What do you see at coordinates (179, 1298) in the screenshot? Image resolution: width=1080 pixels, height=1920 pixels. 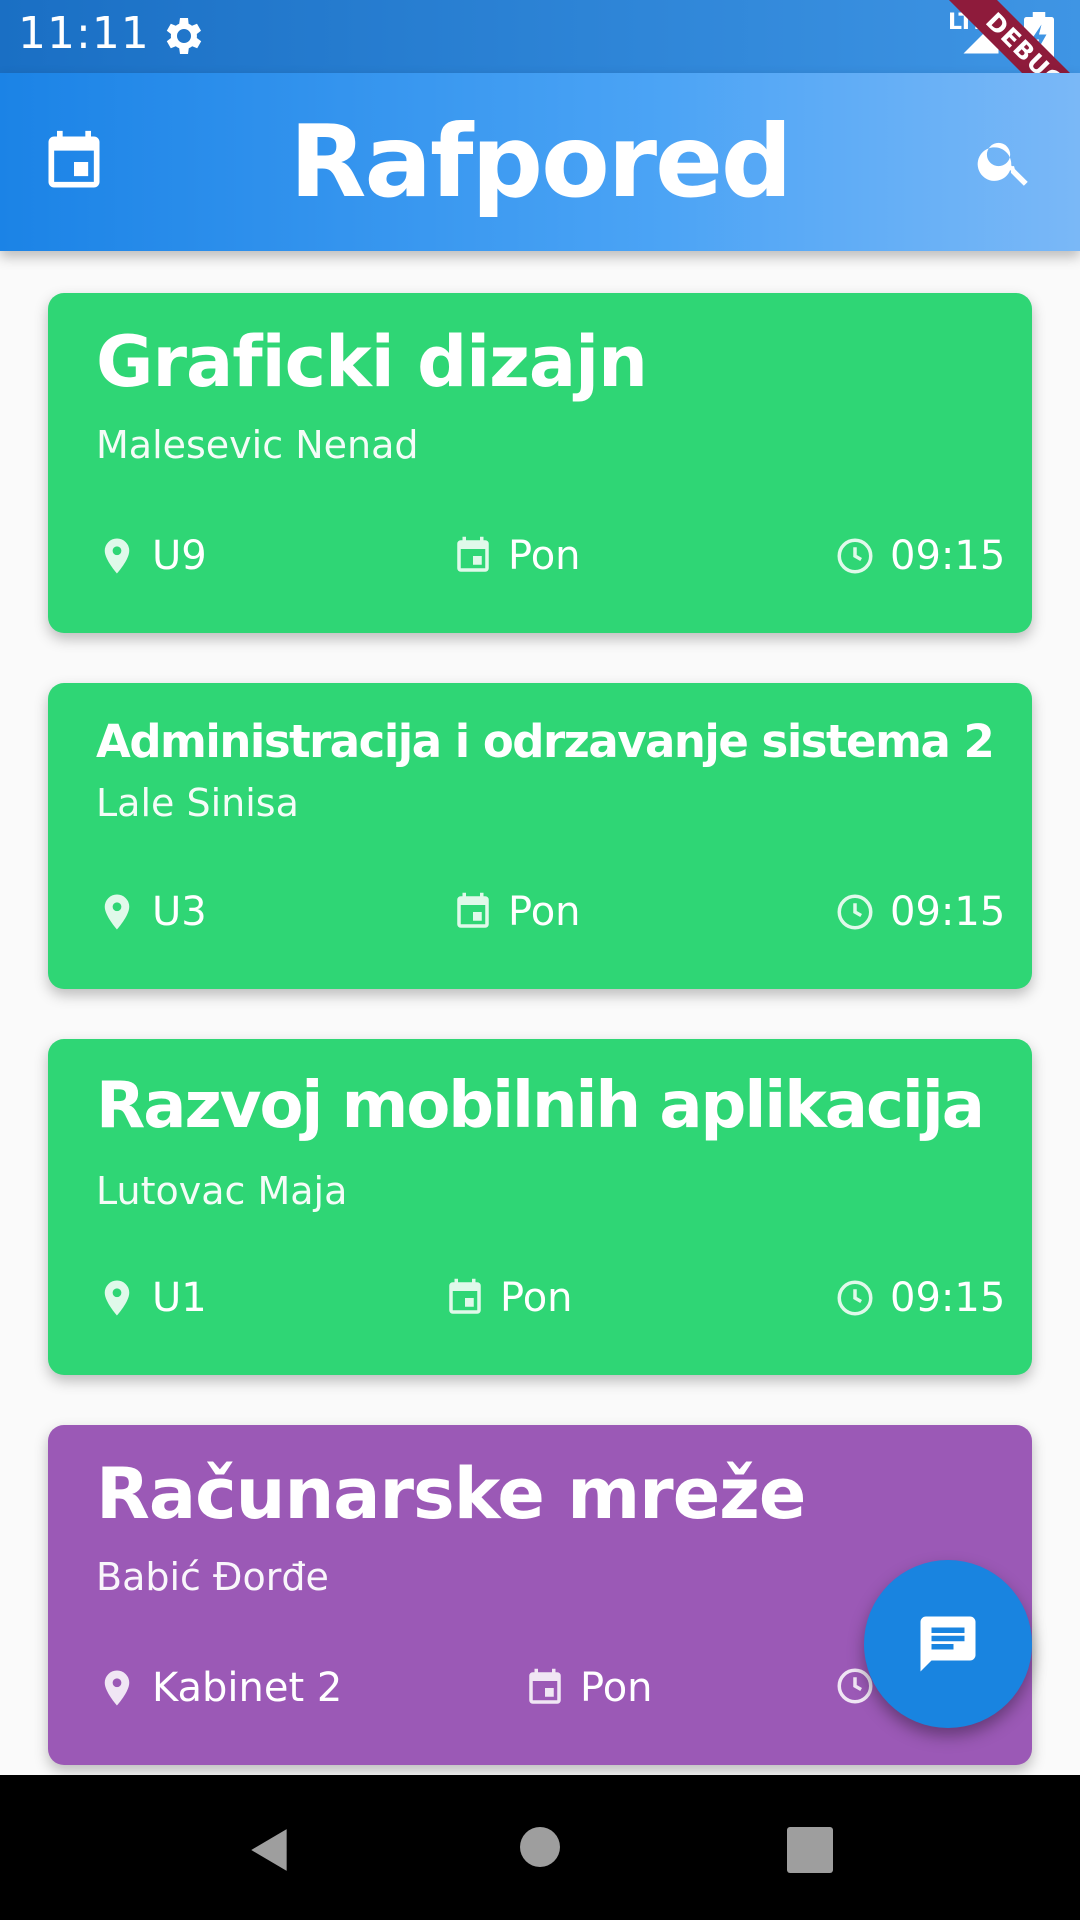 I see `room-label: U1` at bounding box center [179, 1298].